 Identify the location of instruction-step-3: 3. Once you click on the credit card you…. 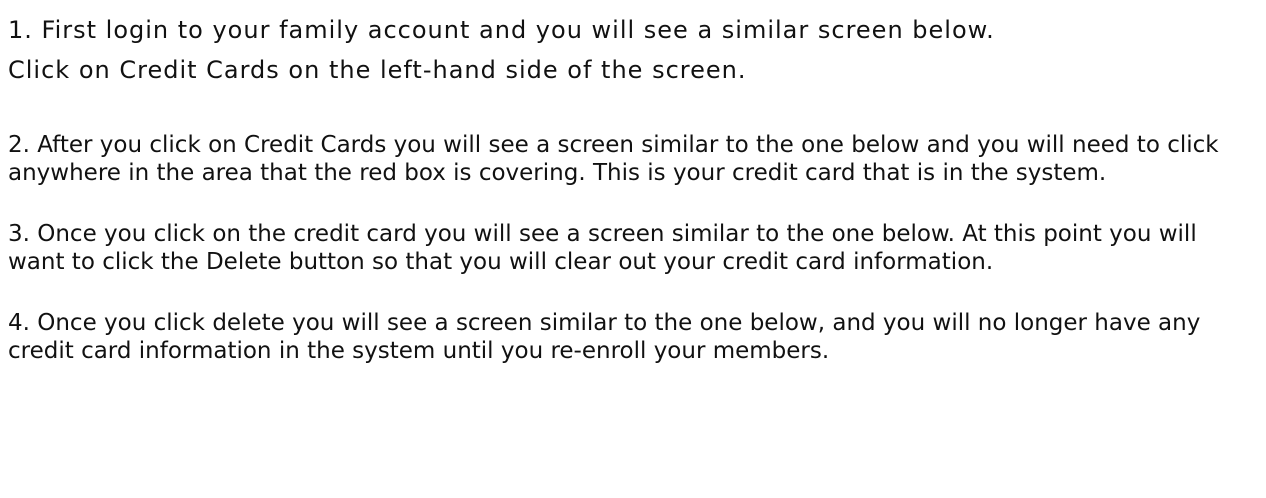
(602, 248).